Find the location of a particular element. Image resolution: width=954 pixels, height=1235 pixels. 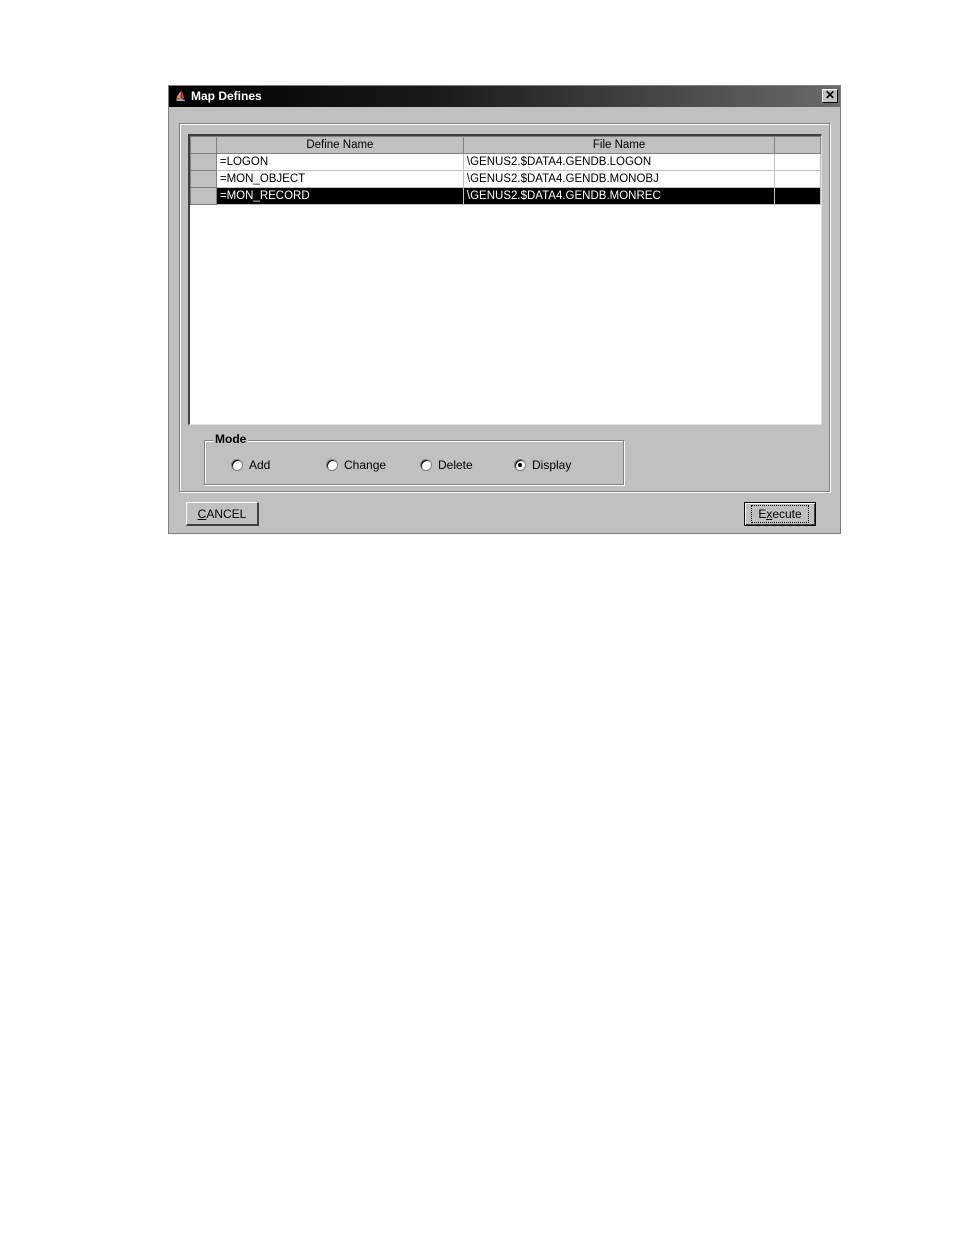

mode-legend: Mode is located at coordinates (231, 439).